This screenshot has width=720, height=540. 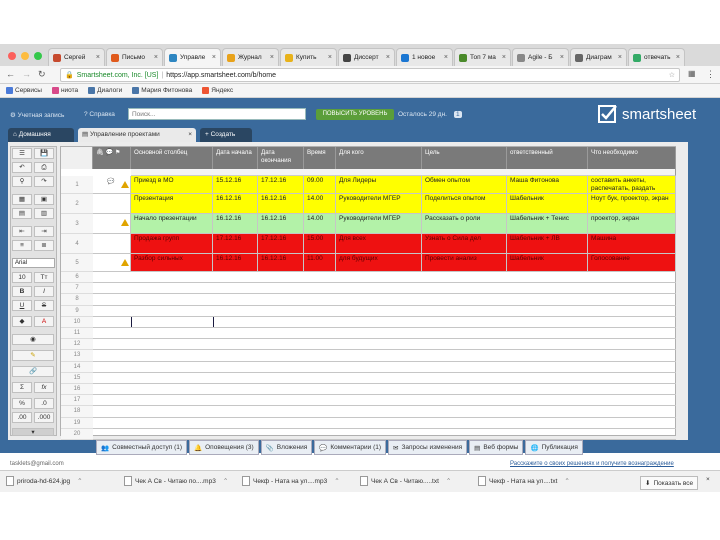 I want to click on download-item: Чек А Св - Читаю.....txt ⌃, so click(x=405, y=481).